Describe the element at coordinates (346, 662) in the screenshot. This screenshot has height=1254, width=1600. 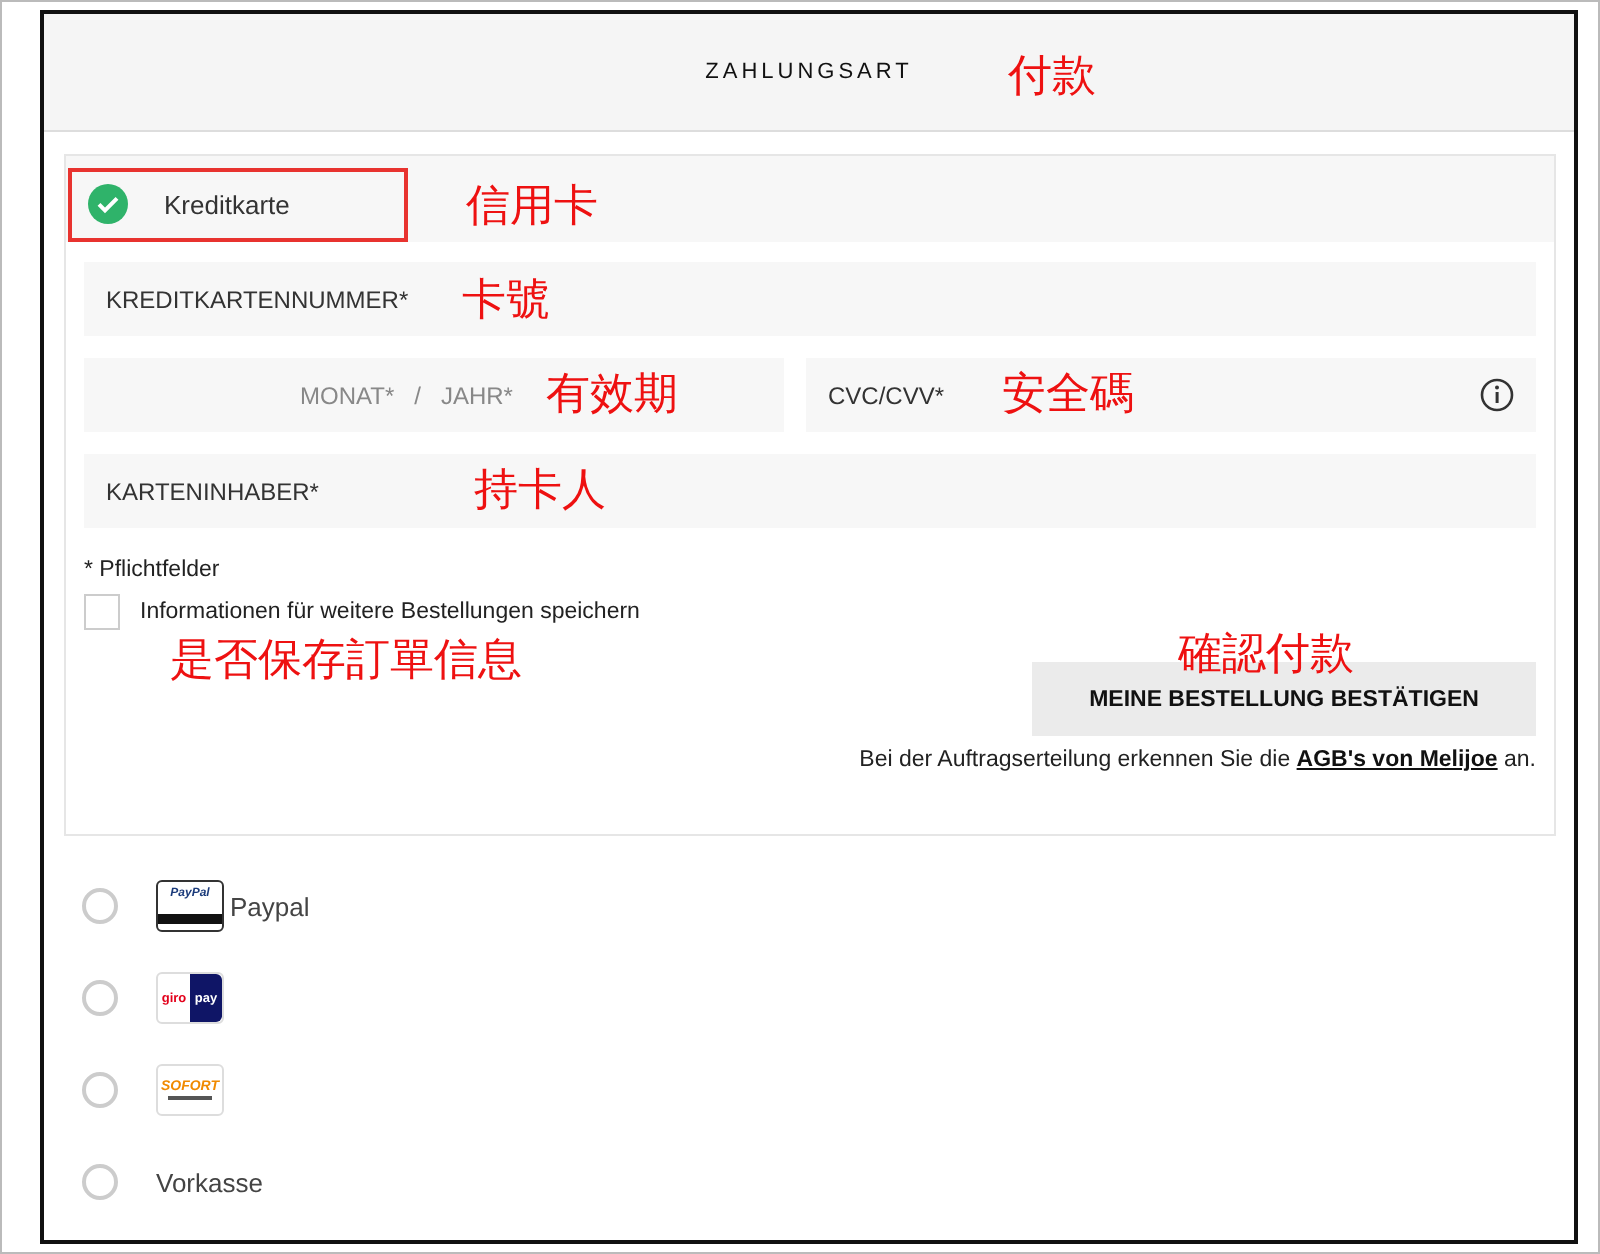
I see `annotation-label: 是否保存訂單信息` at that location.